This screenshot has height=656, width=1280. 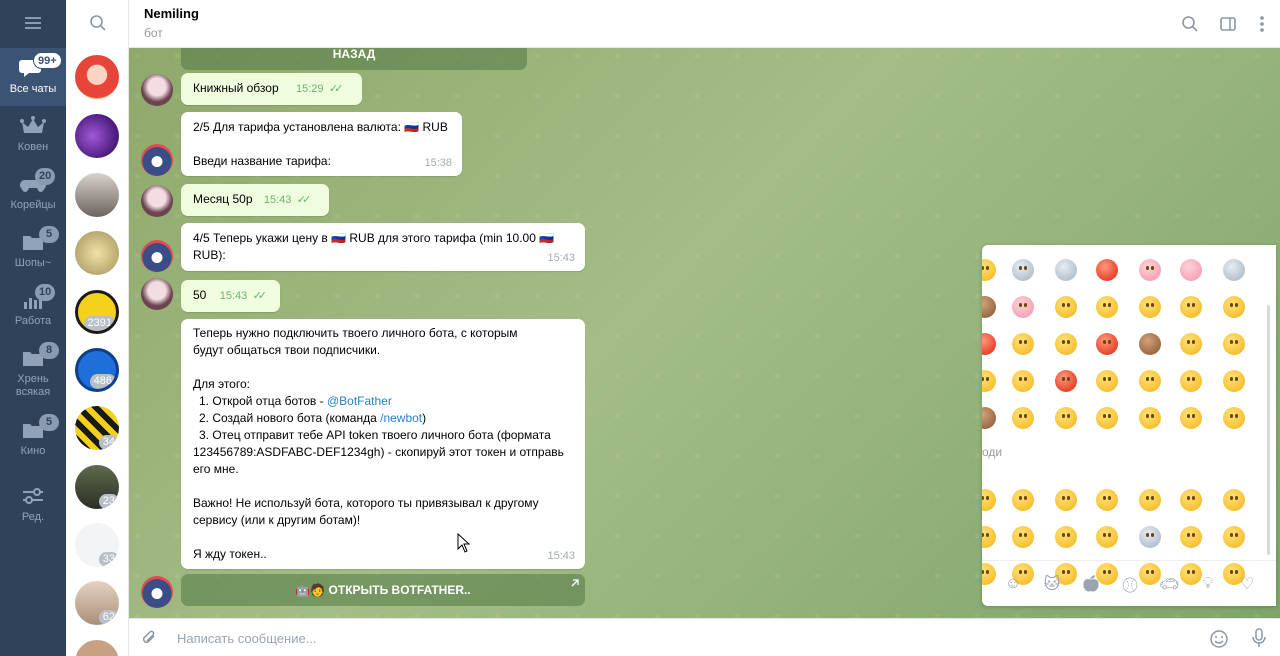 I want to click on folder-shops: 5 Шопы~, so click(x=33, y=251).